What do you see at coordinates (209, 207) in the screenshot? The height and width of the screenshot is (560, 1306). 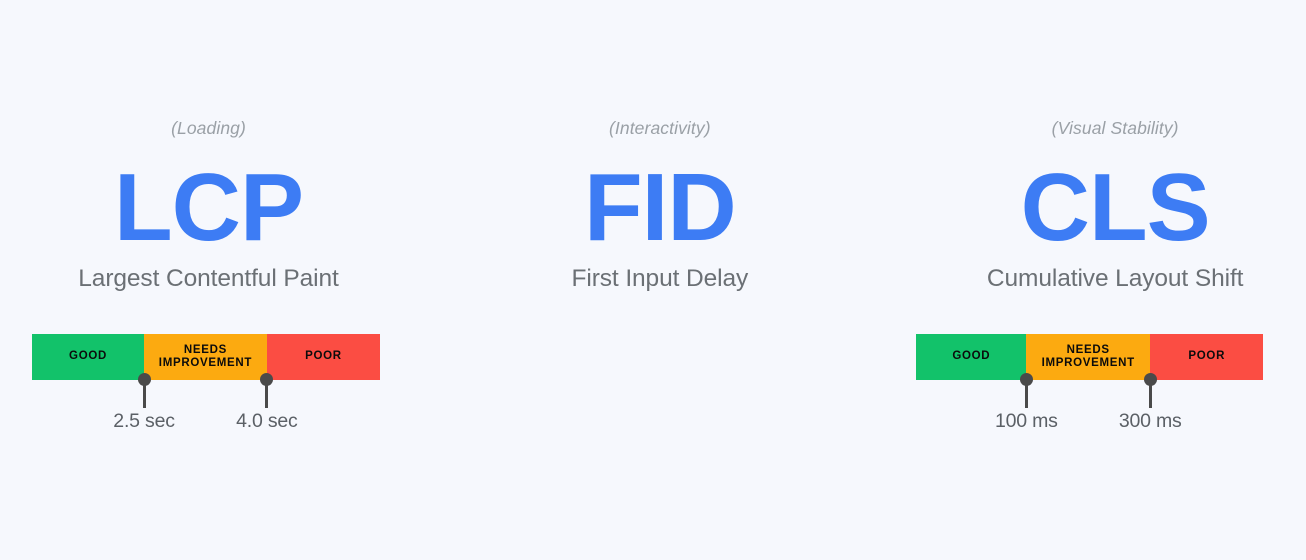 I see `metric-acronym: LCP` at bounding box center [209, 207].